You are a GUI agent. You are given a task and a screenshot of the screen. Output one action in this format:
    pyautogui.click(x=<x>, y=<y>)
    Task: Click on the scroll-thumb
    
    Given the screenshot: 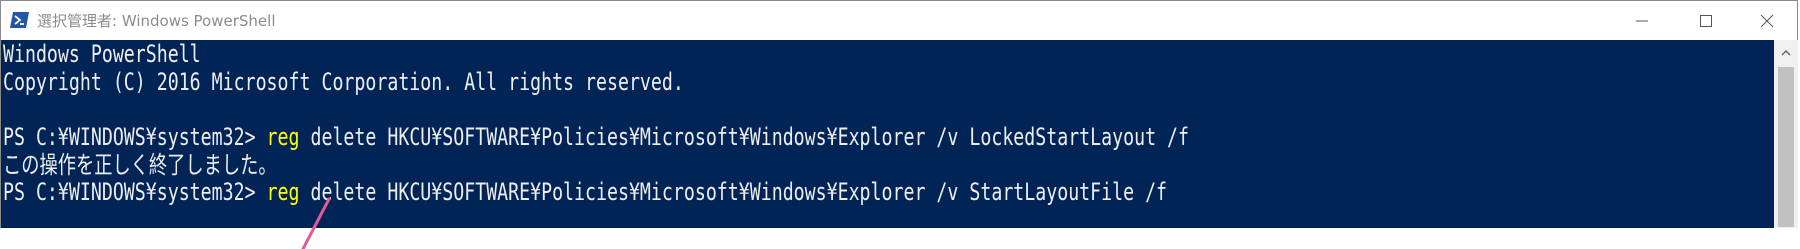 What is the action you would take?
    pyautogui.click(x=1786, y=147)
    